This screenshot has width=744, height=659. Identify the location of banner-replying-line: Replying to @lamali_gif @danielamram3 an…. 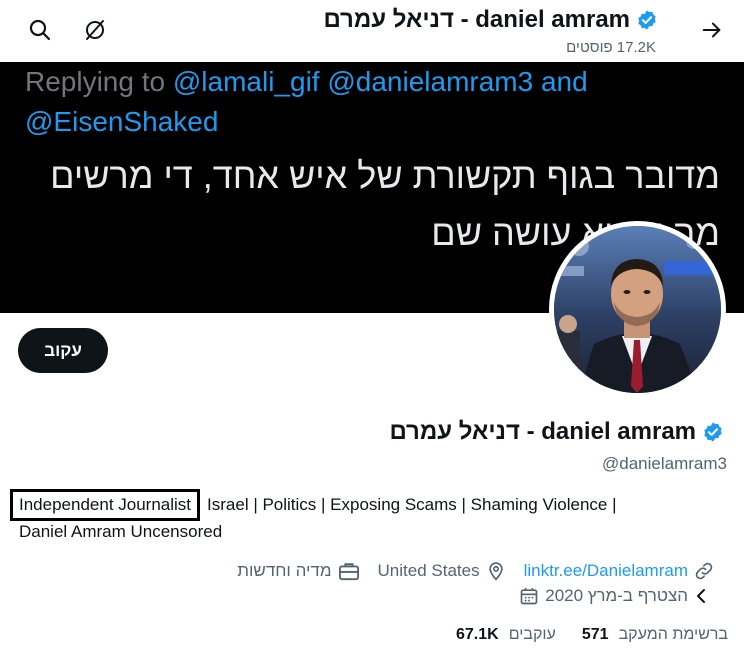
(306, 82).